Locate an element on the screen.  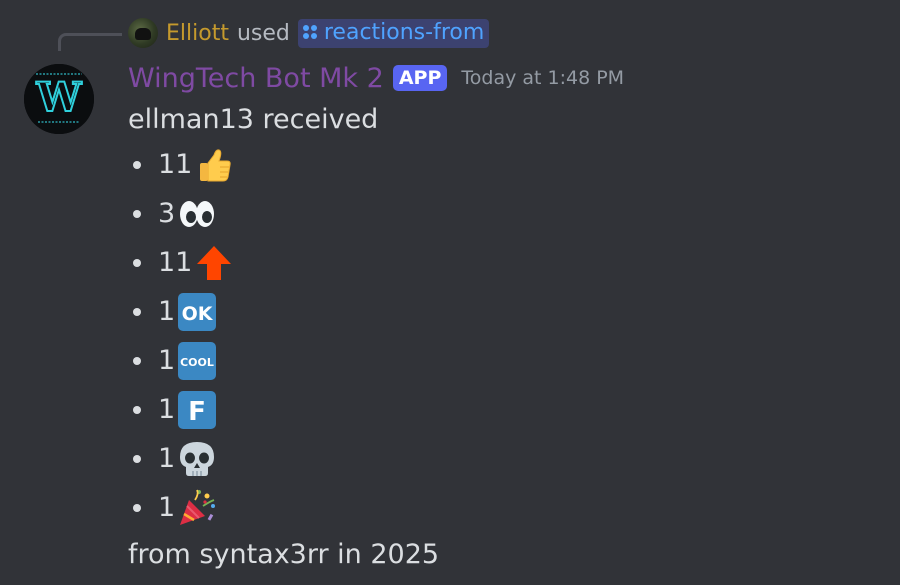
eyes-icon is located at coordinates (197, 213).